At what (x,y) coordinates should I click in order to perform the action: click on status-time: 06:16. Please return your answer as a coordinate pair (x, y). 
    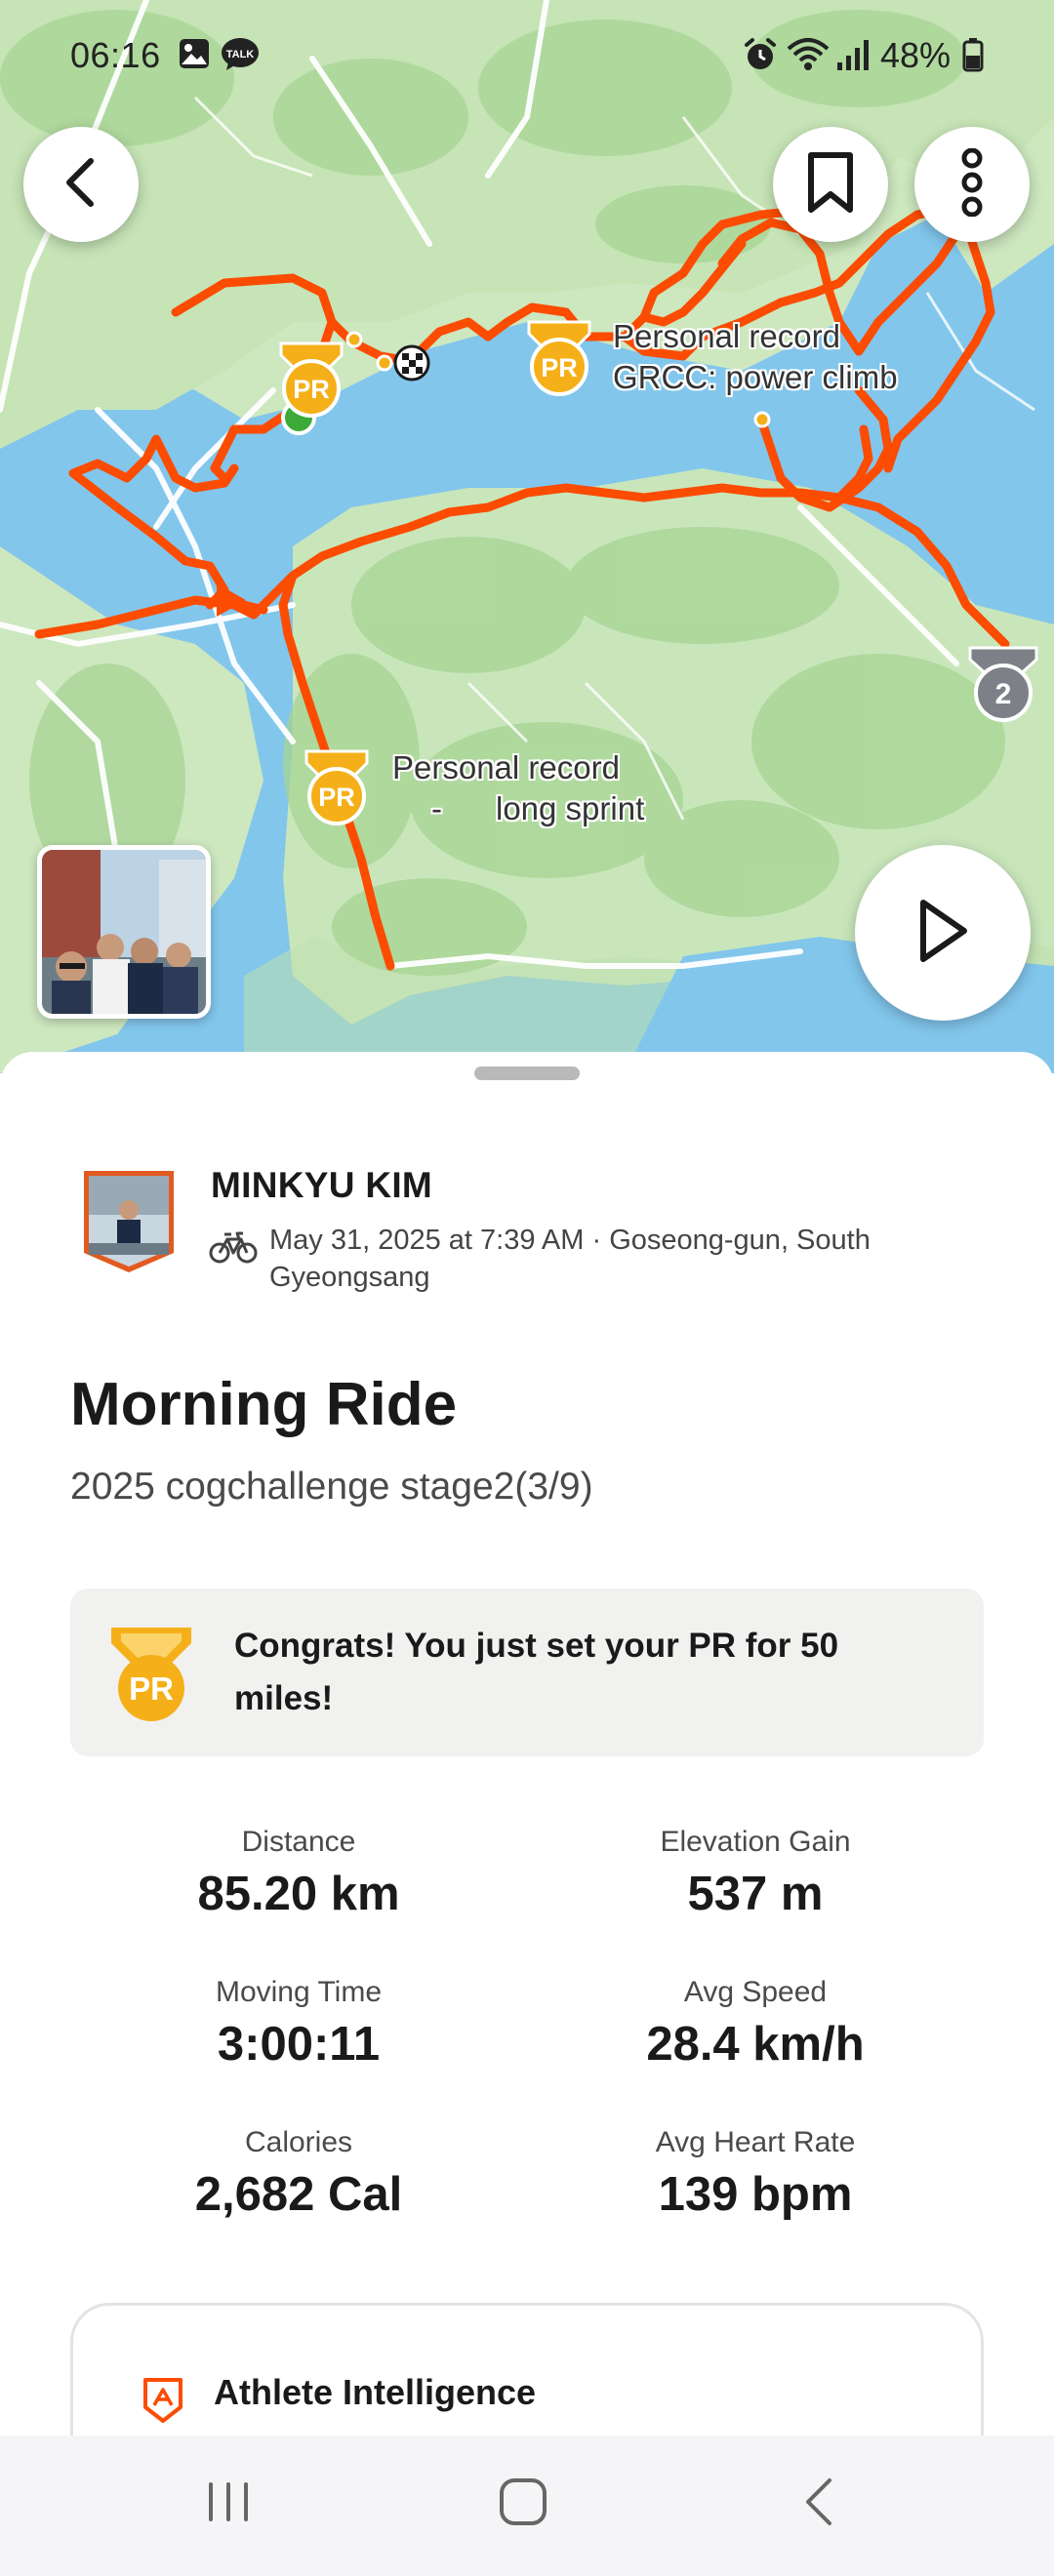
    Looking at the image, I should click on (115, 55).